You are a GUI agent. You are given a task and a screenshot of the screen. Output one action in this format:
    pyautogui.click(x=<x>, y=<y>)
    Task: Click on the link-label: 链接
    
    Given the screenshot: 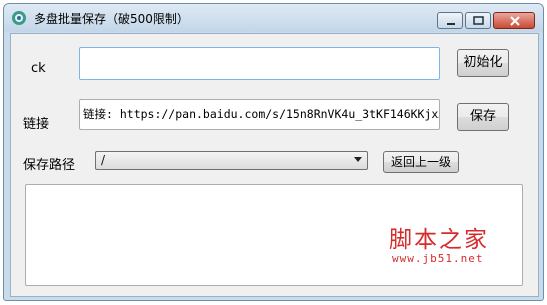 What is the action you would take?
    pyautogui.click(x=36, y=124)
    